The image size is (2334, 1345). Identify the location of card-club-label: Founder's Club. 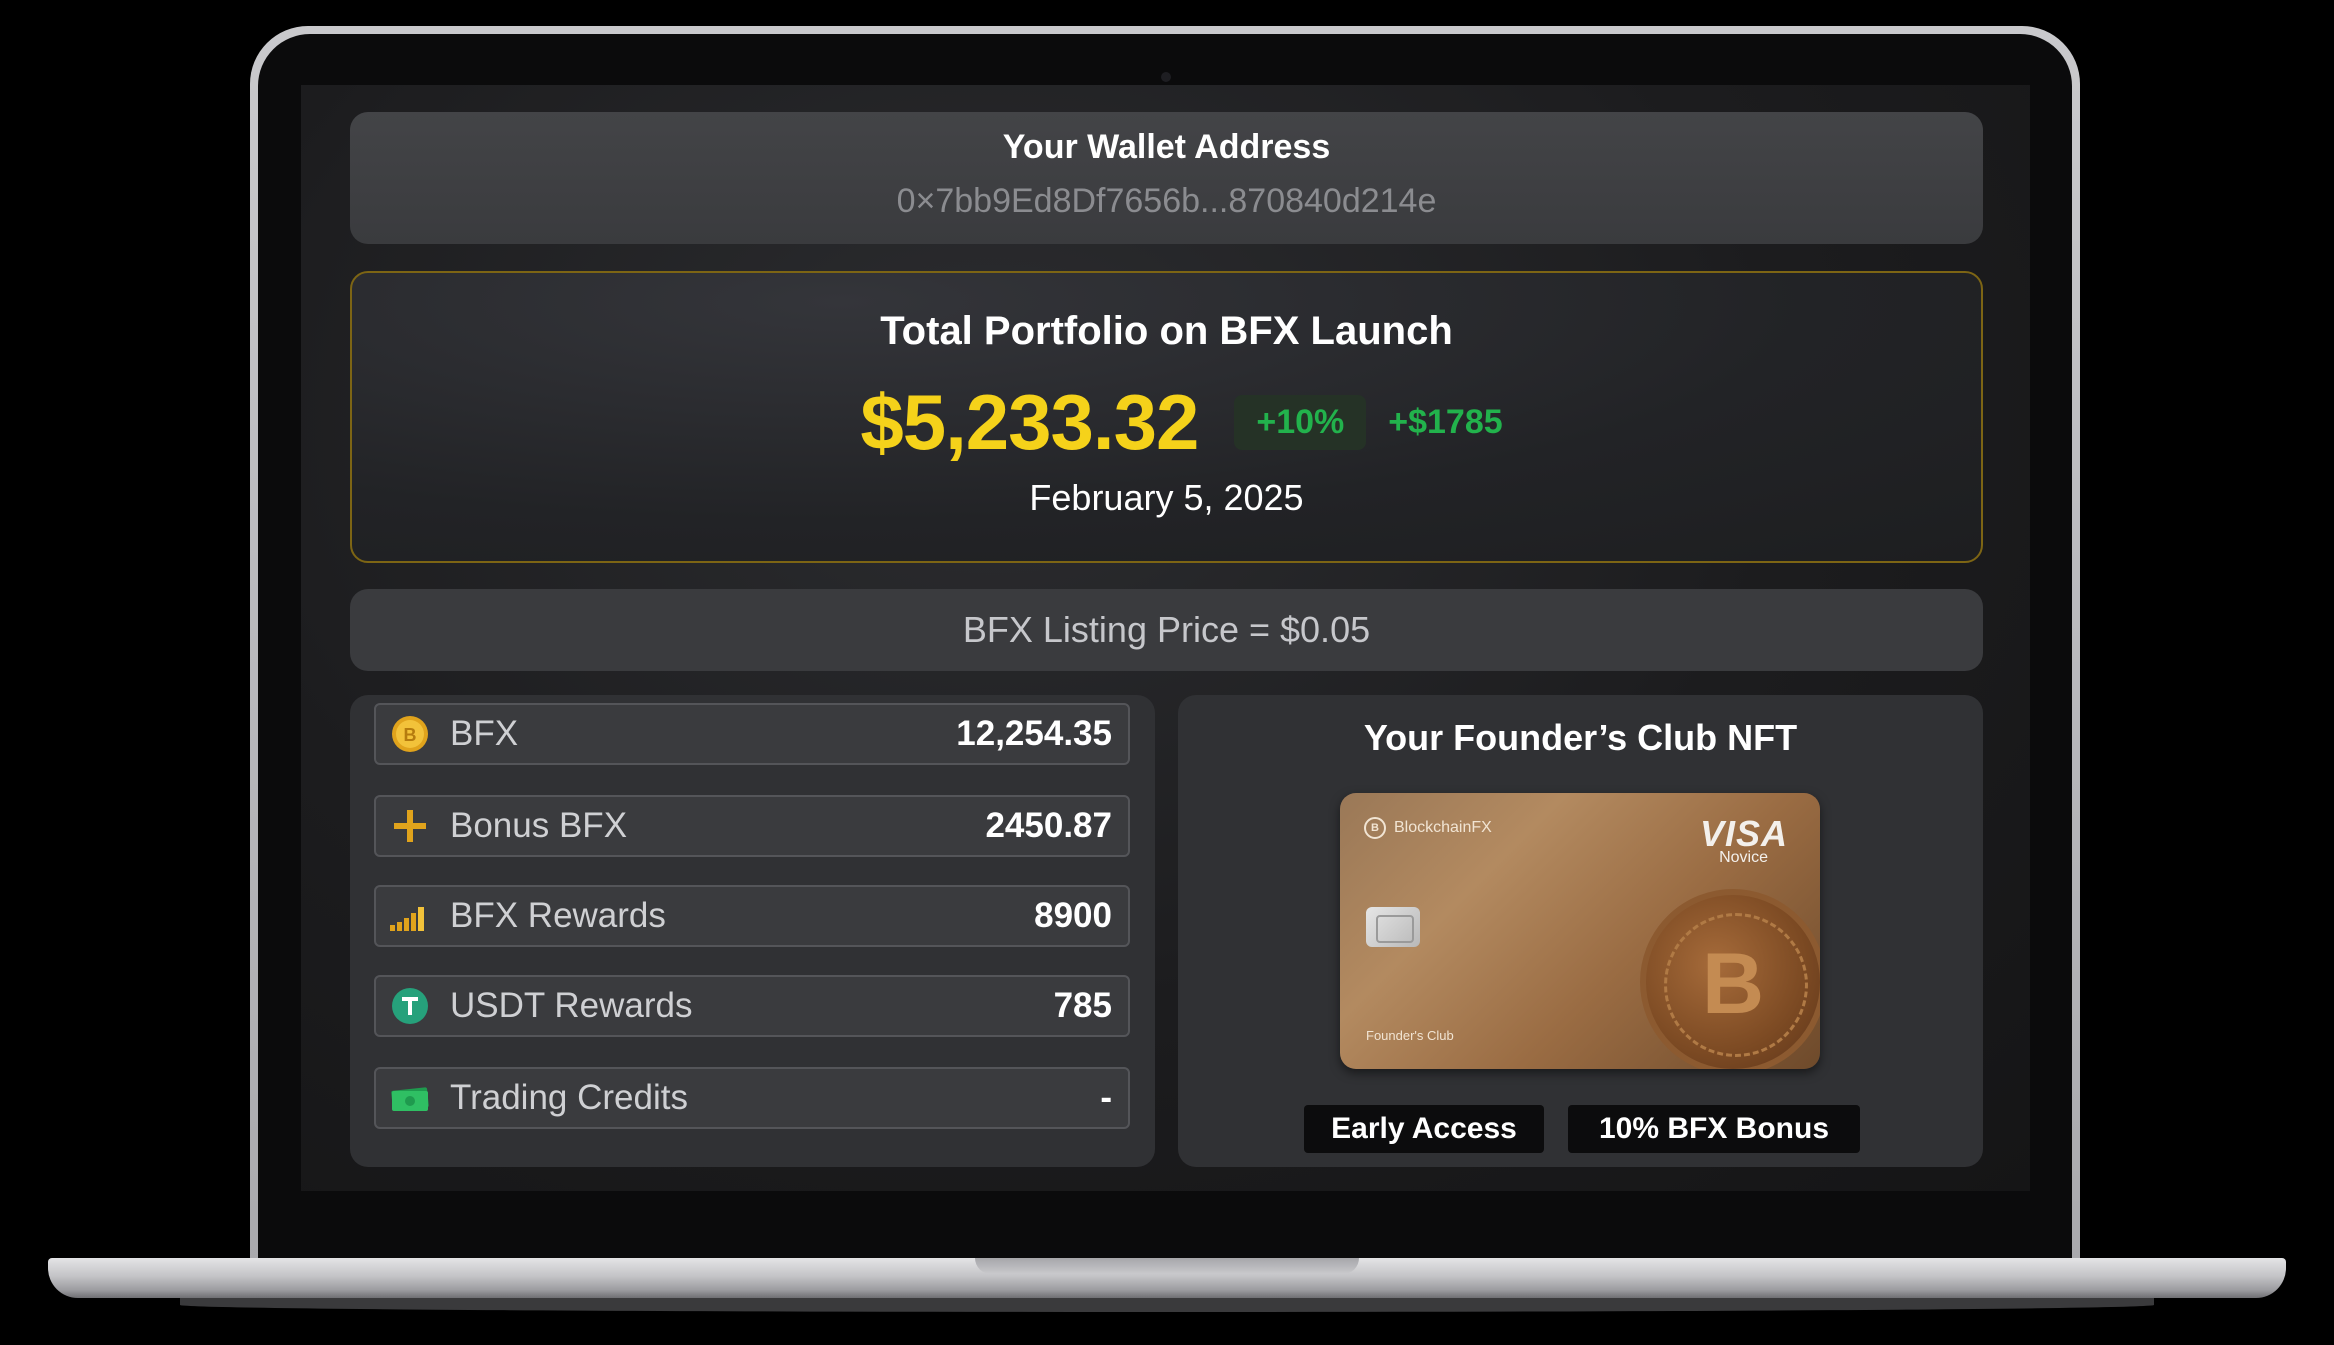
(1410, 1035).